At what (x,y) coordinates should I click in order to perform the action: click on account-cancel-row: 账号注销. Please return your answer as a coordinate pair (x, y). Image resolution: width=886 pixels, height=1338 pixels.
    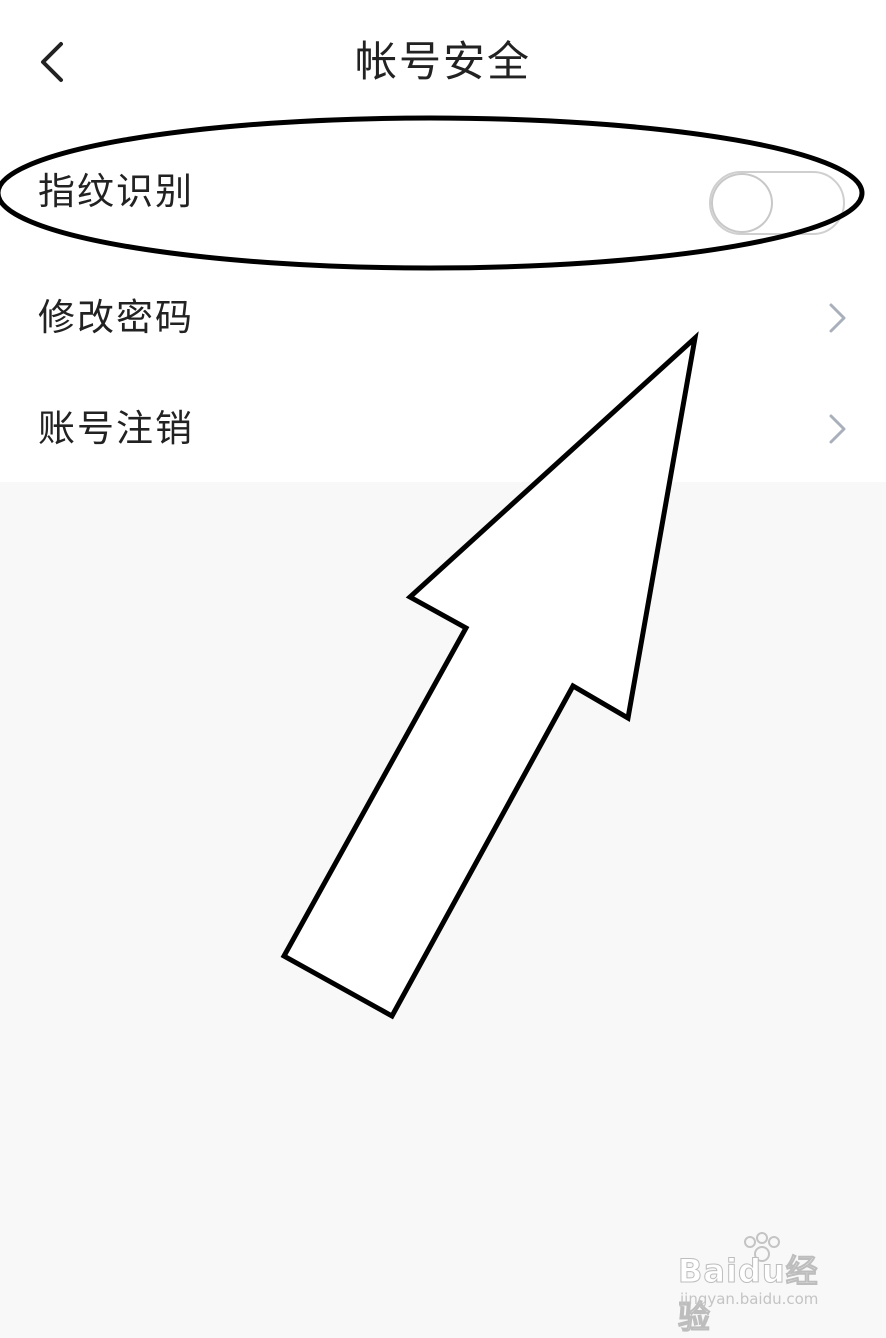
    Looking at the image, I should click on (443, 429).